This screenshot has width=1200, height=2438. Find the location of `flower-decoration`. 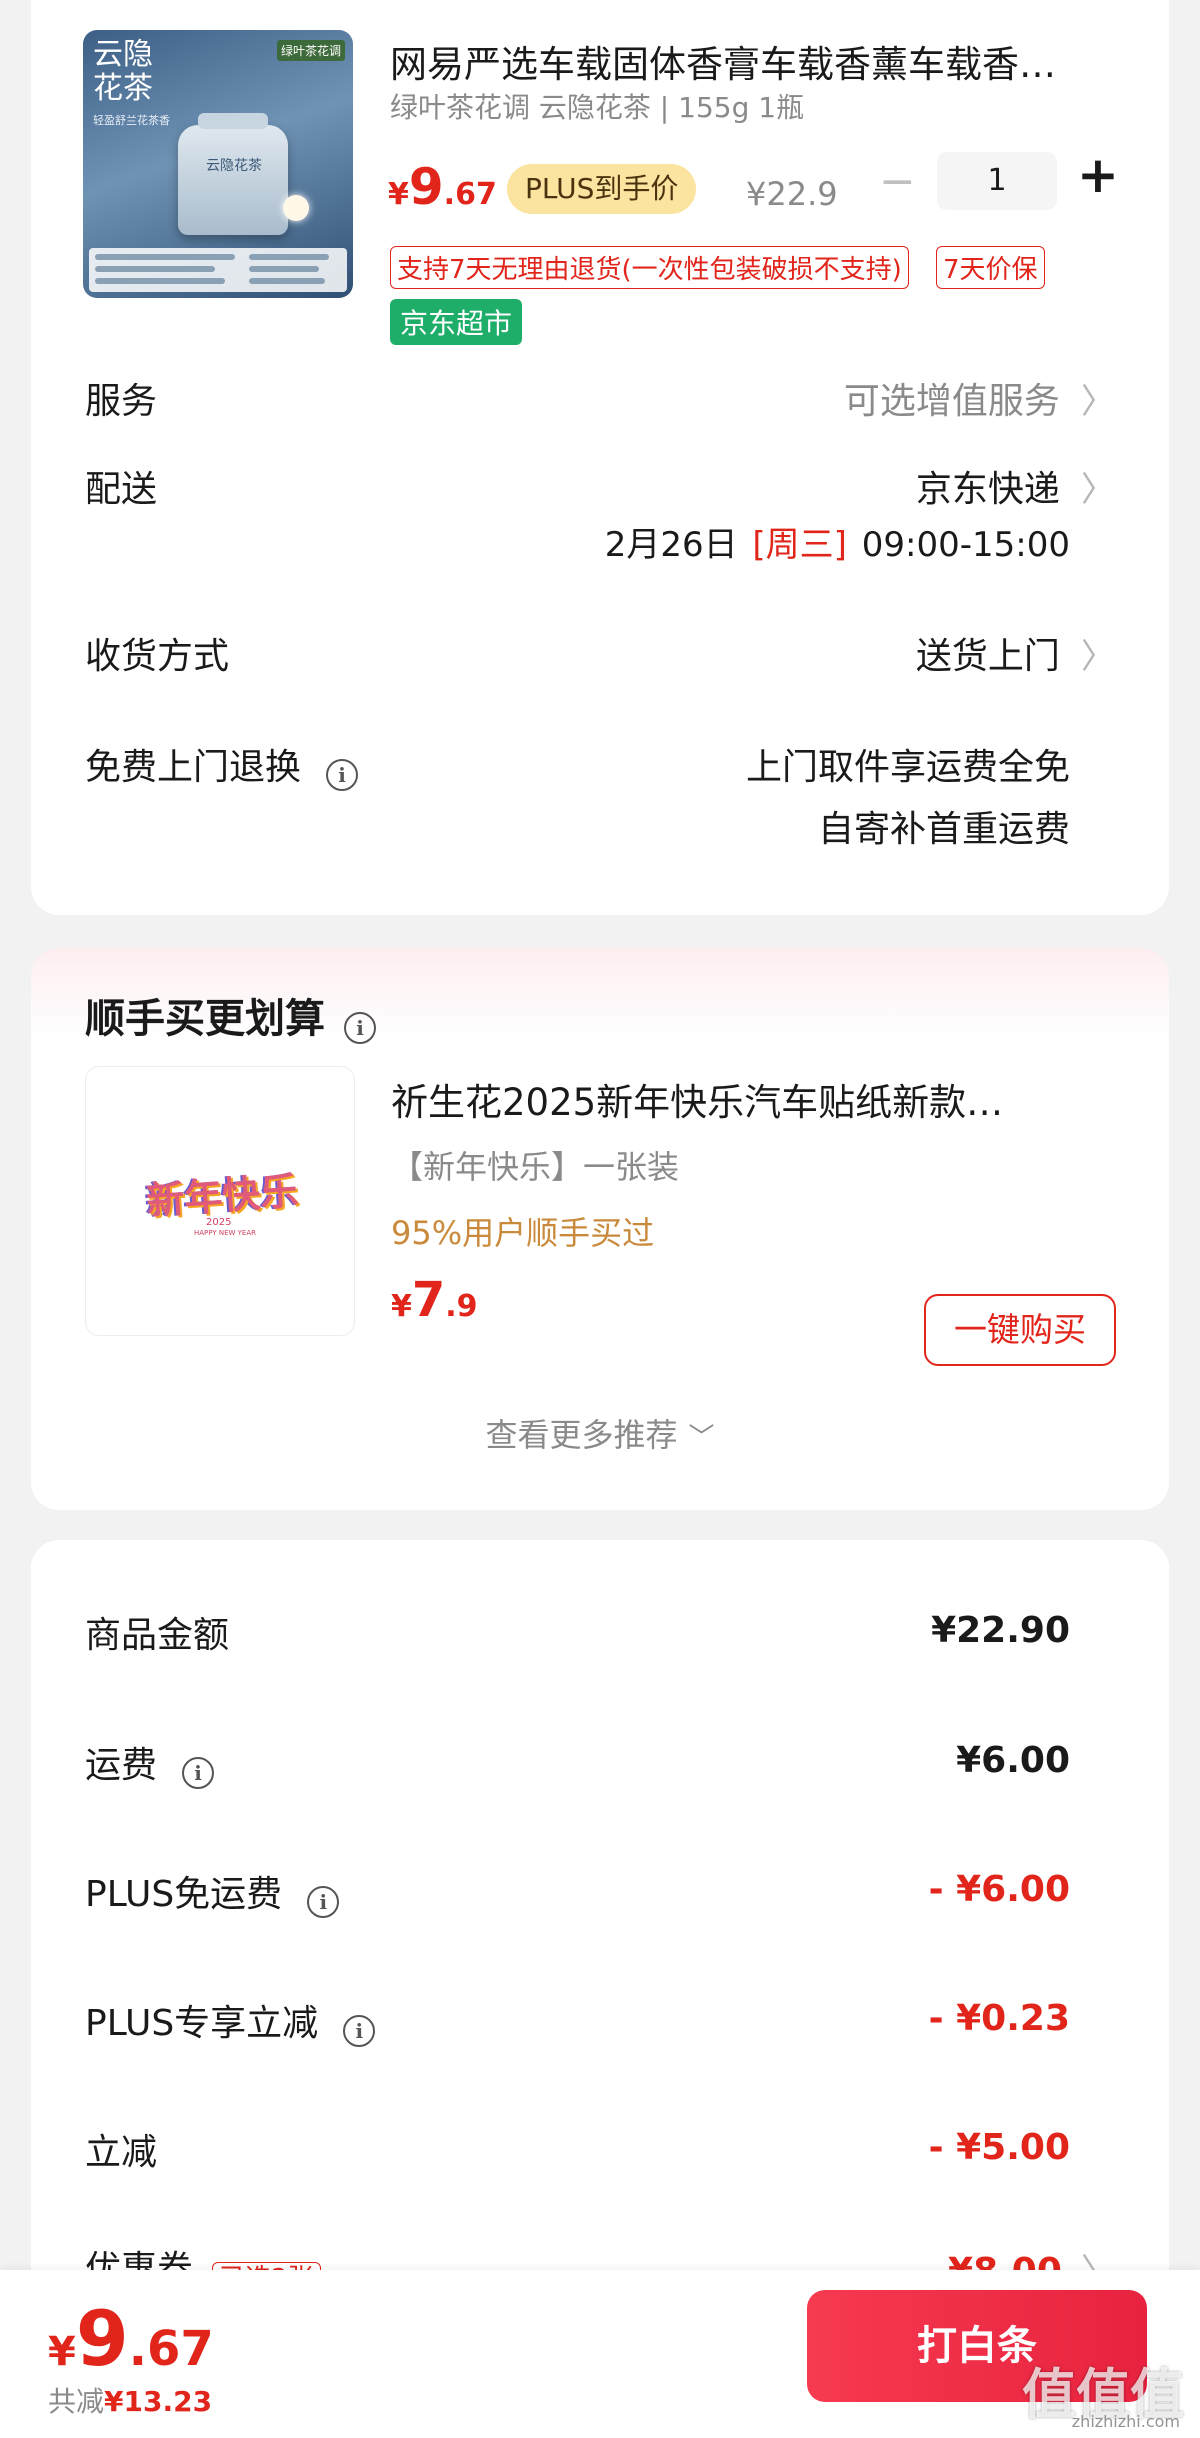

flower-decoration is located at coordinates (296, 208).